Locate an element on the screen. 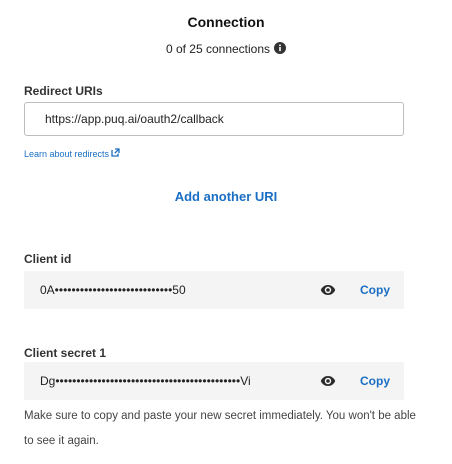 The height and width of the screenshot is (464, 452). redirect-uri-input is located at coordinates (214, 119).